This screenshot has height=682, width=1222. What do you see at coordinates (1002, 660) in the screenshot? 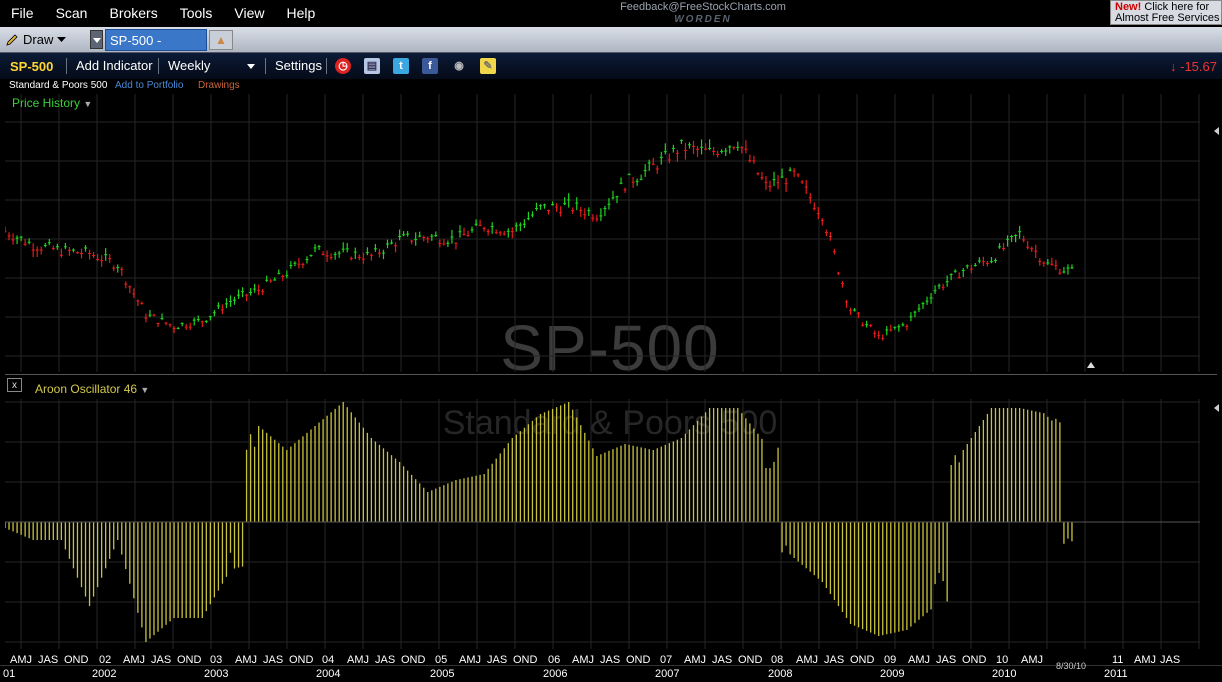
I see `time-axis-tick-label: 10` at bounding box center [1002, 660].